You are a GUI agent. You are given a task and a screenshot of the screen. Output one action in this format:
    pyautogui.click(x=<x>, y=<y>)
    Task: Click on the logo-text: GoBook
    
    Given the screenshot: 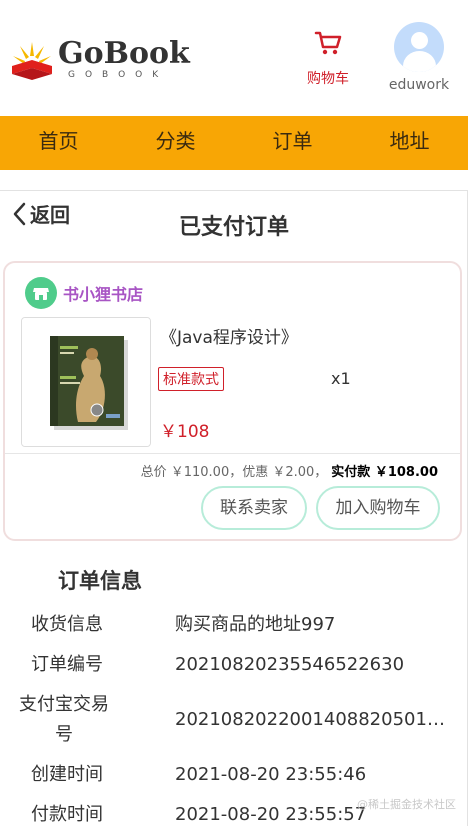 What is the action you would take?
    pyautogui.click(x=124, y=53)
    